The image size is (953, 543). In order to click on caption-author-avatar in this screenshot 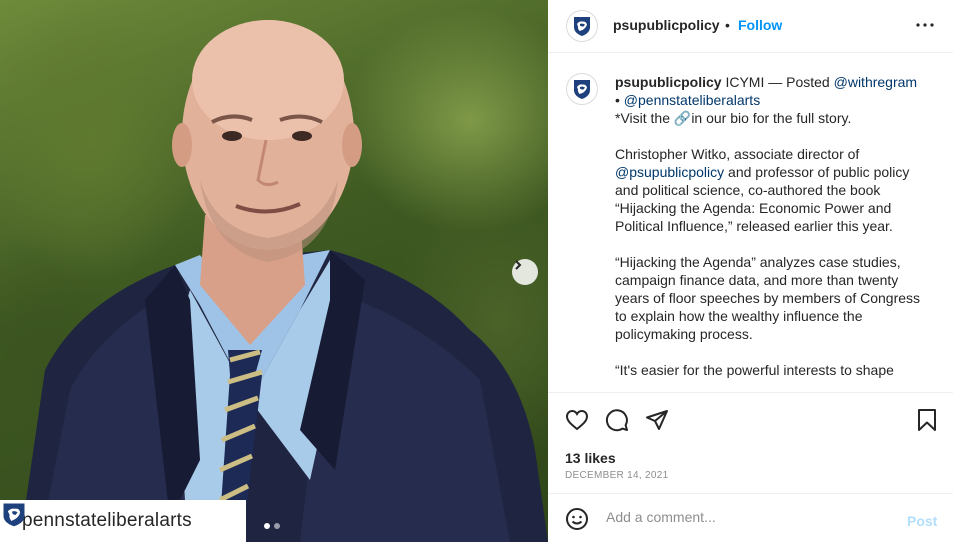, I will do `click(582, 91)`.